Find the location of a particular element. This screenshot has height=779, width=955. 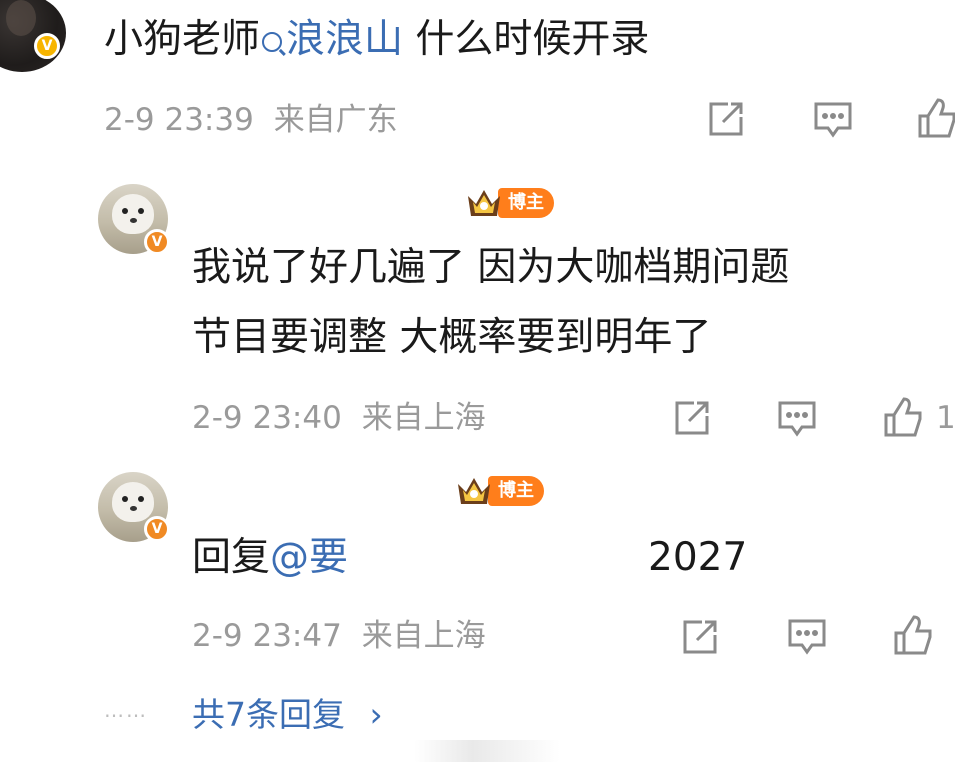

search-icon is located at coordinates (272, 42).